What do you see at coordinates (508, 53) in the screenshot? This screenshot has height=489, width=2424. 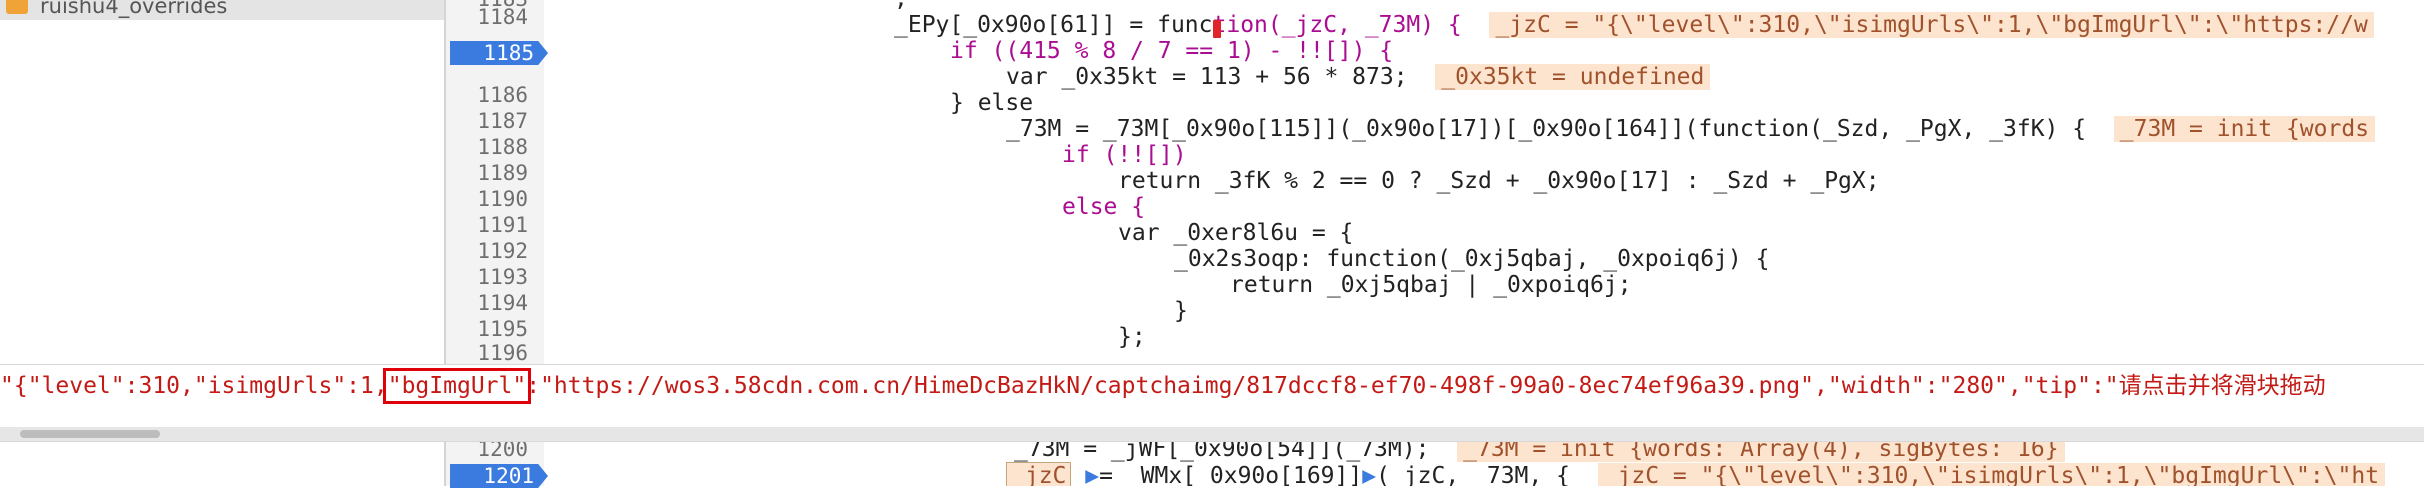 I see `breakpoint-line-number: 1185` at bounding box center [508, 53].